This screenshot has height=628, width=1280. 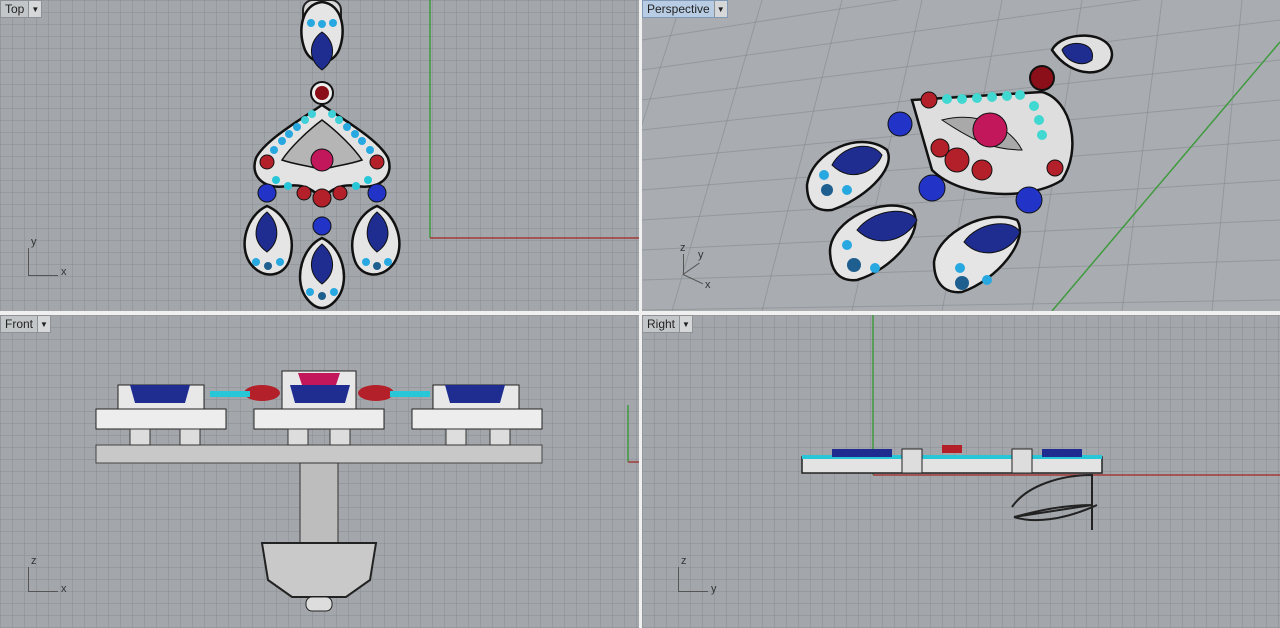 I want to click on axis-indicator-perspective: z y x, so click(x=708, y=268).